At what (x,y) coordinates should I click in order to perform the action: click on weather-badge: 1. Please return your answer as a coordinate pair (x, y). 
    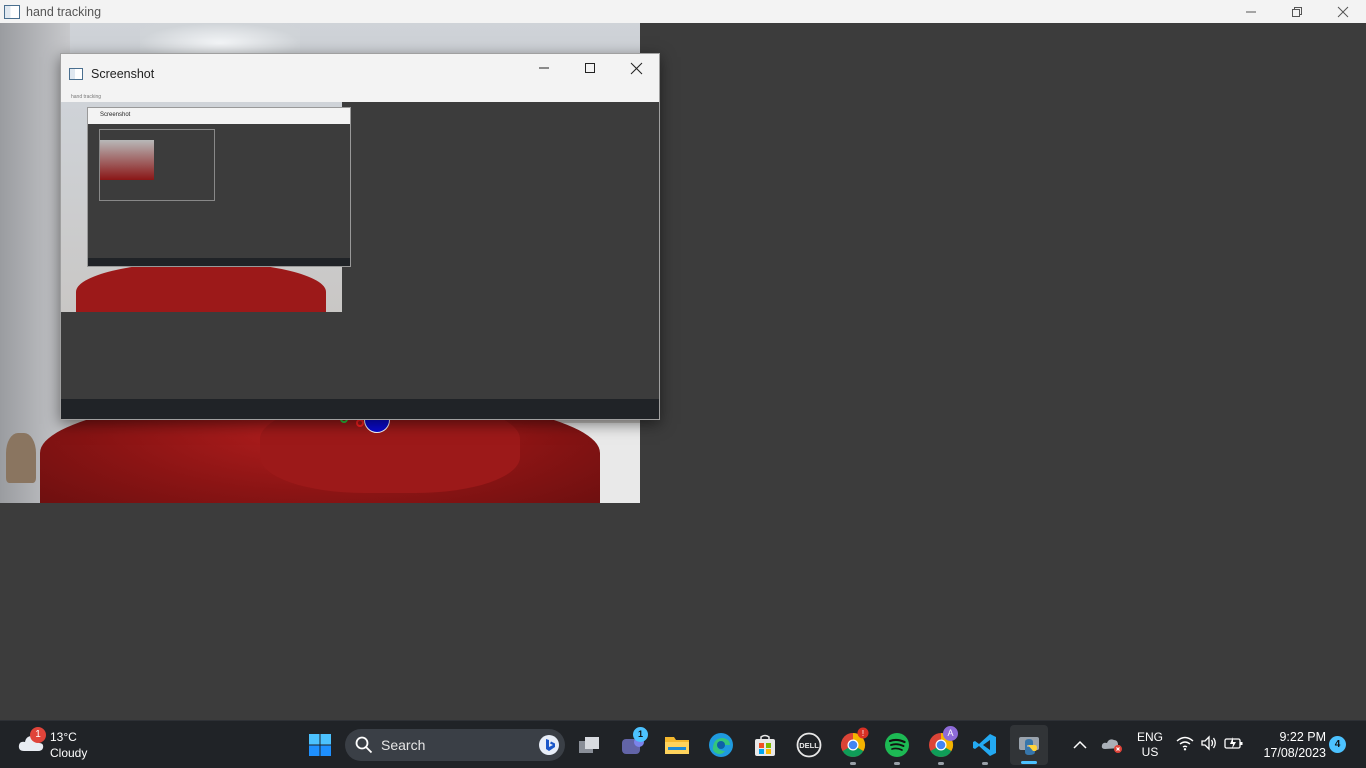
    Looking at the image, I should click on (38, 735).